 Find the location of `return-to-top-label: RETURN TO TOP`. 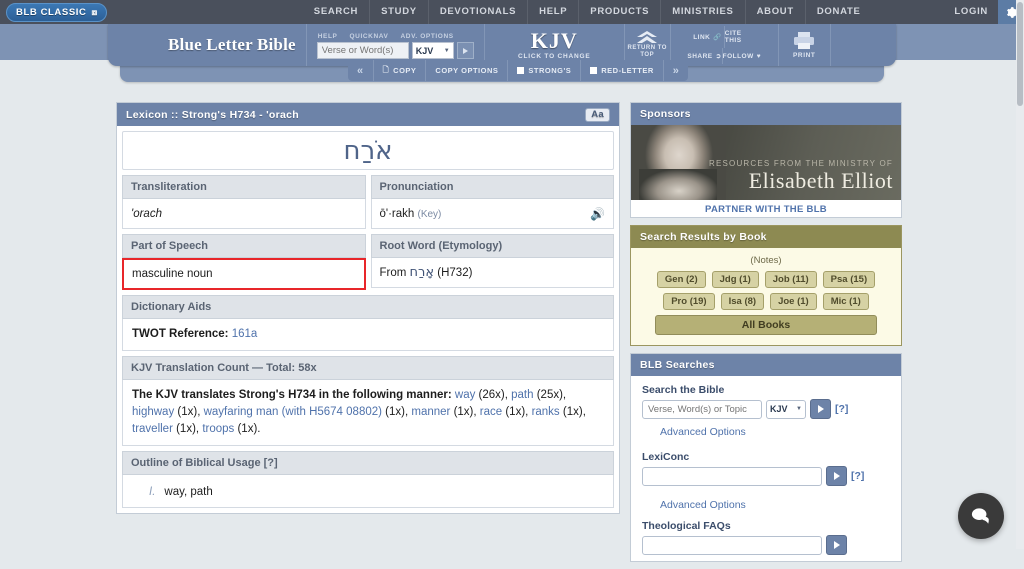

return-to-top-label: RETURN TO TOP is located at coordinates (647, 52).